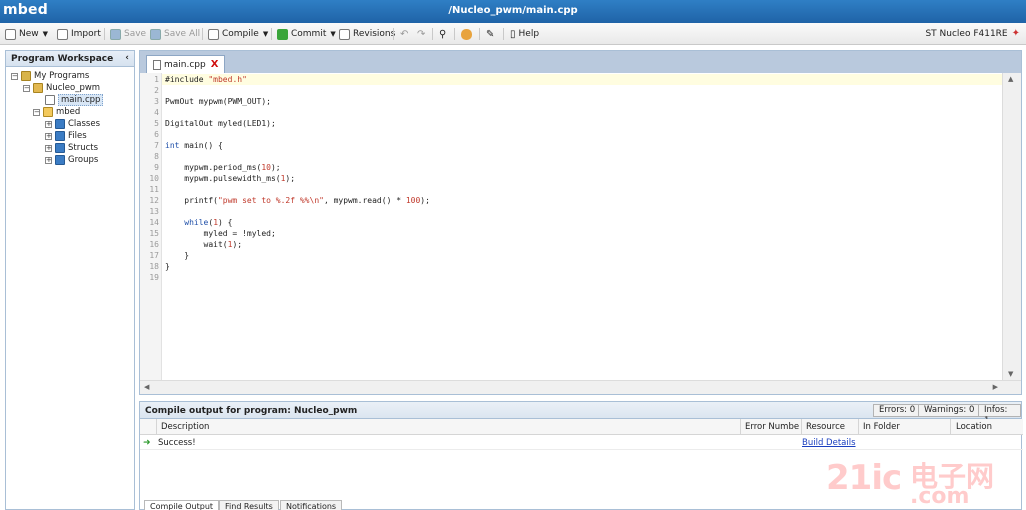 The image size is (1026, 510). Describe the element at coordinates (940, 496) in the screenshot. I see `watermark-dotcom: .com` at that location.